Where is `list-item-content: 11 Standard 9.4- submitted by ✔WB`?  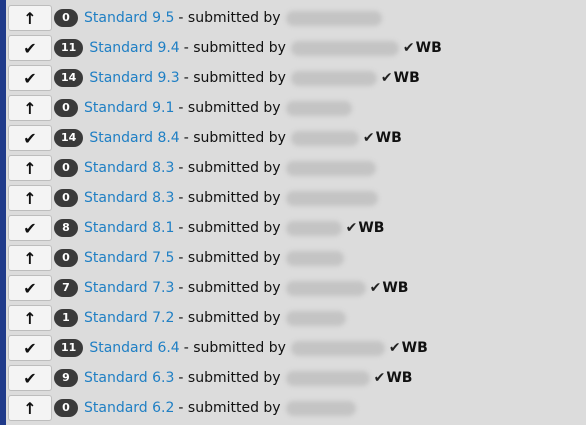
list-item-content: 11 Standard 9.4- submitted by ✔WB is located at coordinates (248, 48).